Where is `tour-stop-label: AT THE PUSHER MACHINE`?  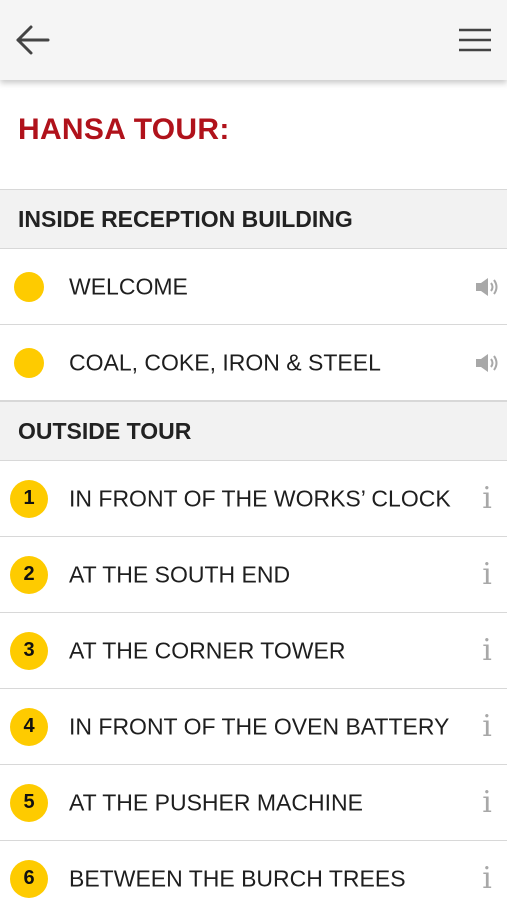 tour-stop-label: AT THE PUSHER MACHINE is located at coordinates (216, 802).